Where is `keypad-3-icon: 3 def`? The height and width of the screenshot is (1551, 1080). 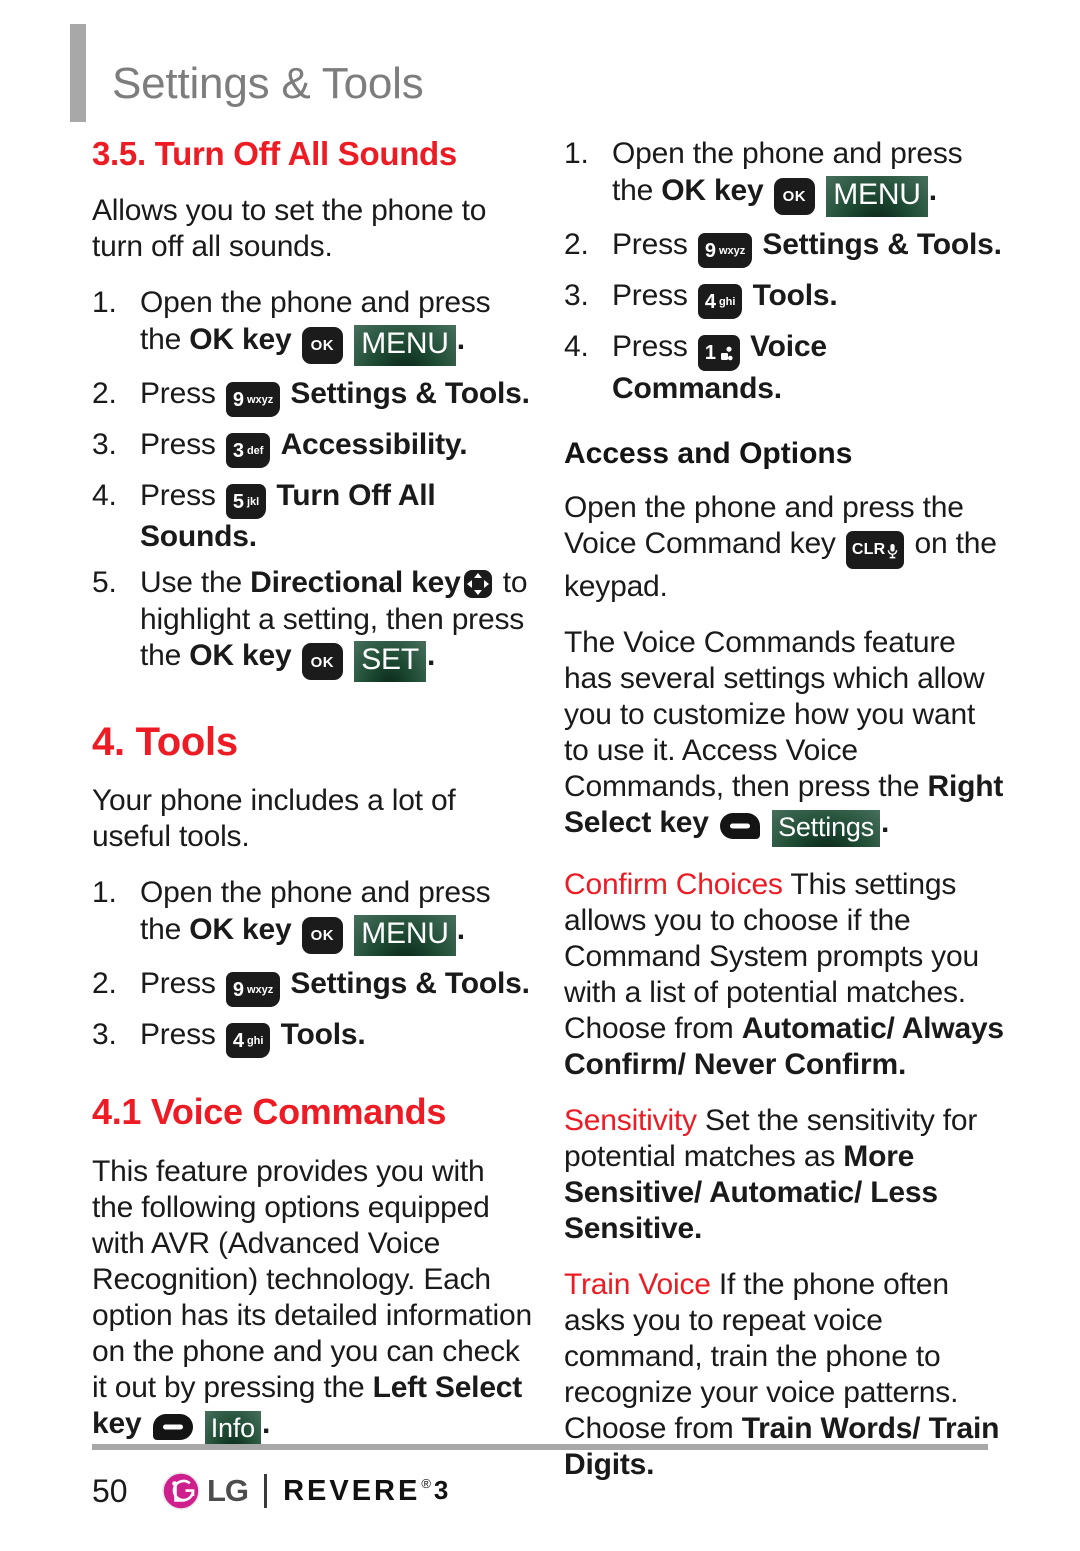 keypad-3-icon: 3 def is located at coordinates (248, 450).